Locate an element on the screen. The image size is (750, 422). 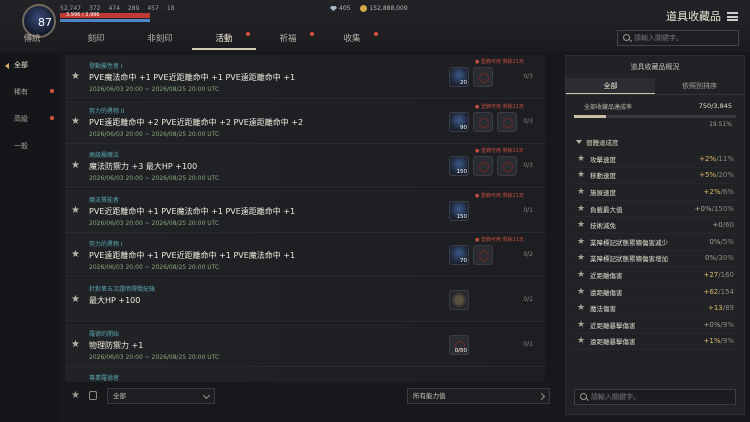
stat-row: ★ 施展速度 +2%/6% is located at coordinates (655, 192).